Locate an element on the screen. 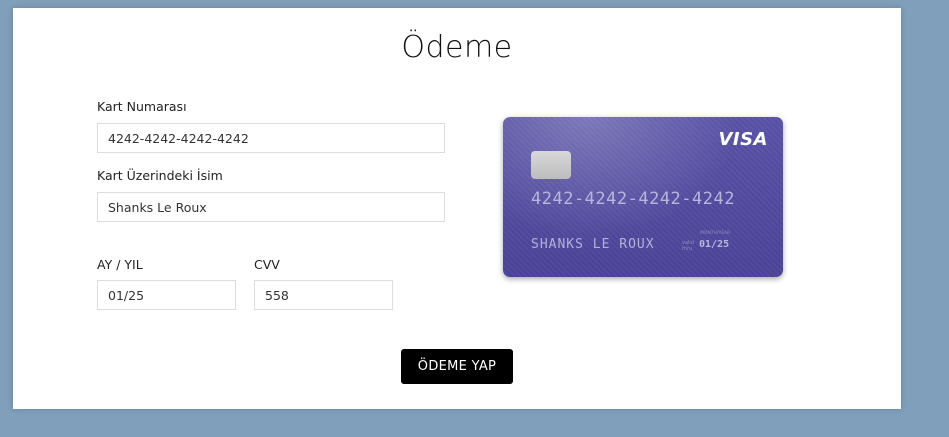 The height and width of the screenshot is (437, 949). card-preview-expiry: 01/25 is located at coordinates (714, 244).